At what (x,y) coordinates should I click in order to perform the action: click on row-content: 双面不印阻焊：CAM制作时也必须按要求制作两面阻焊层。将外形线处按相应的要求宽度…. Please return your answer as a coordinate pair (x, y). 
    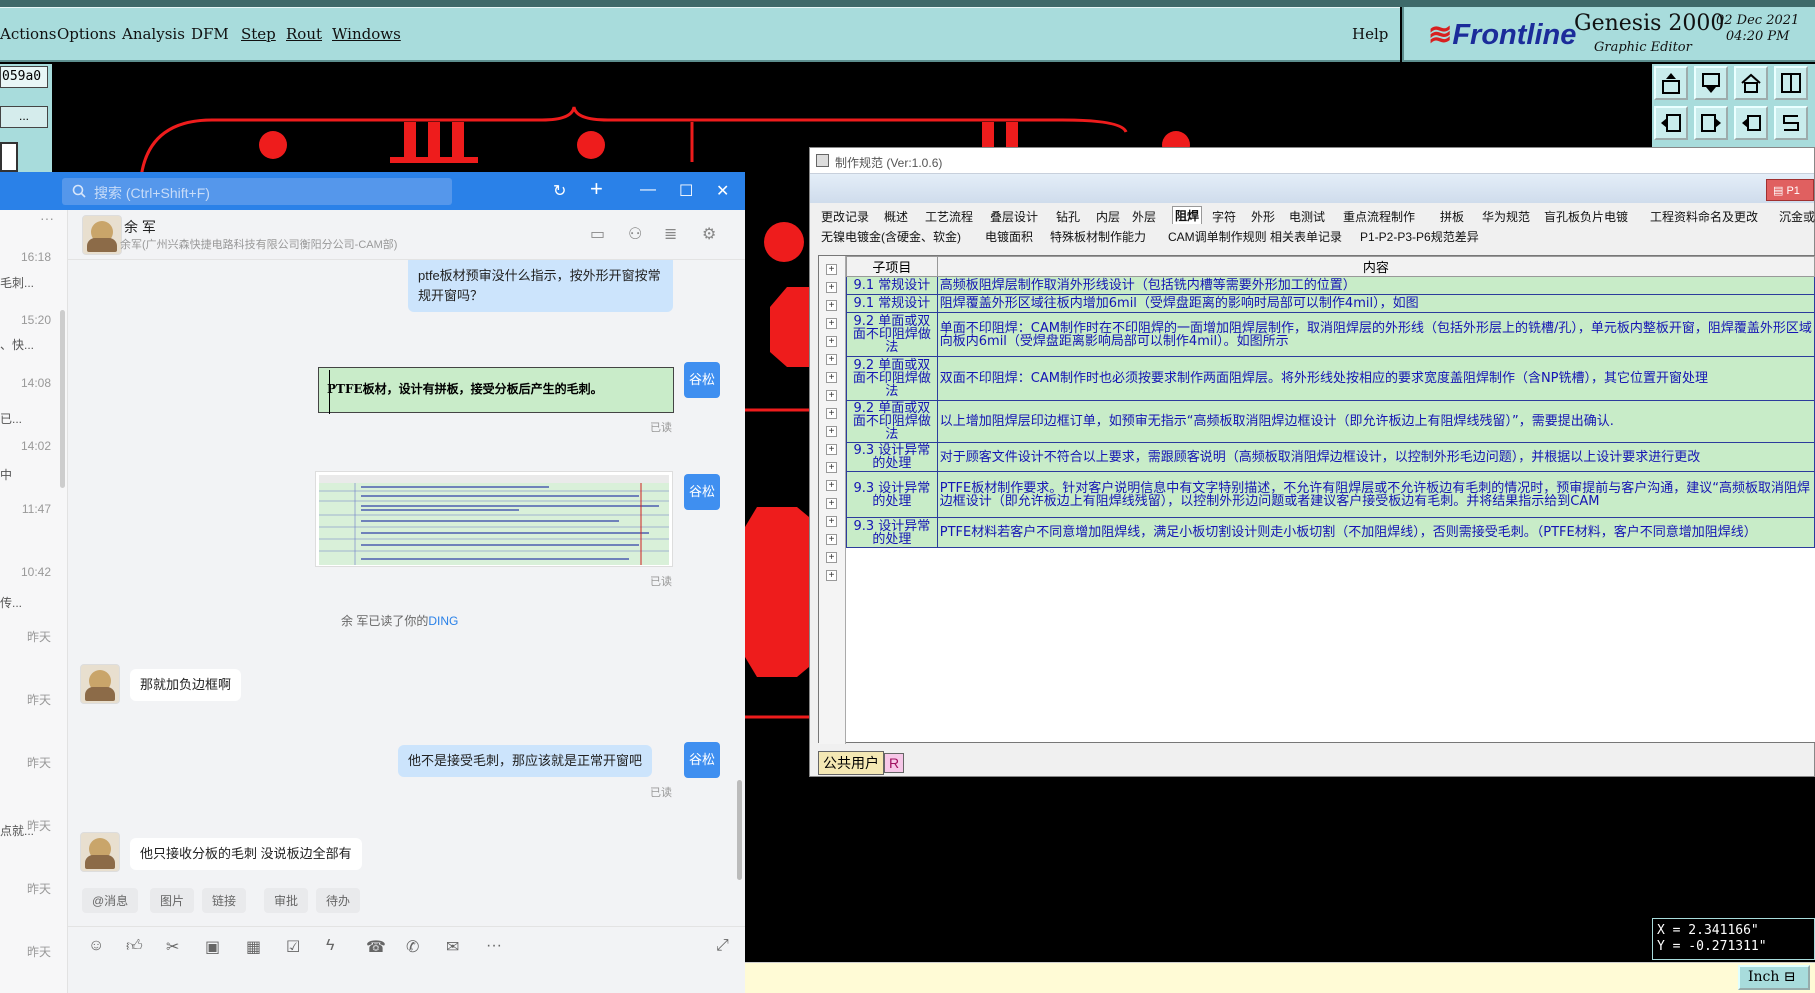
    Looking at the image, I should click on (1375, 378).